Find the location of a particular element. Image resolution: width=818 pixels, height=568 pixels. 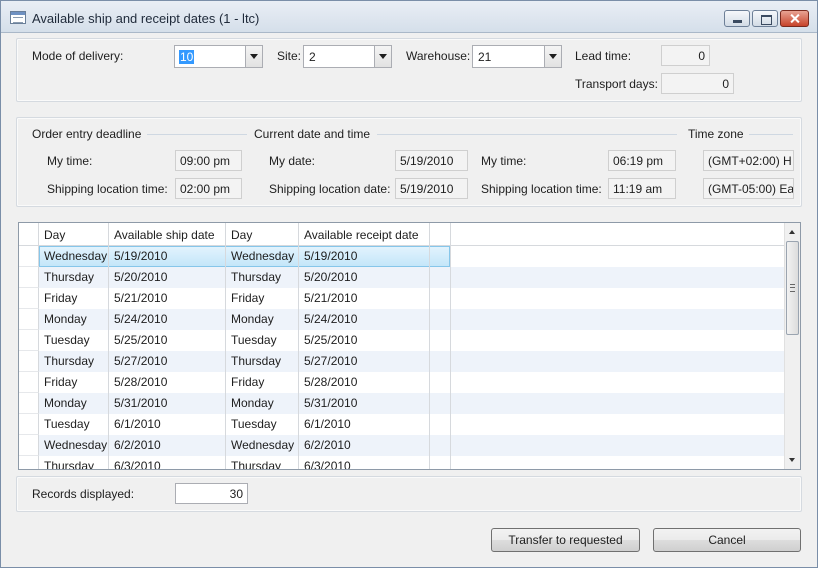

cell-ship-date: 5/25/2010 is located at coordinates (167, 340).